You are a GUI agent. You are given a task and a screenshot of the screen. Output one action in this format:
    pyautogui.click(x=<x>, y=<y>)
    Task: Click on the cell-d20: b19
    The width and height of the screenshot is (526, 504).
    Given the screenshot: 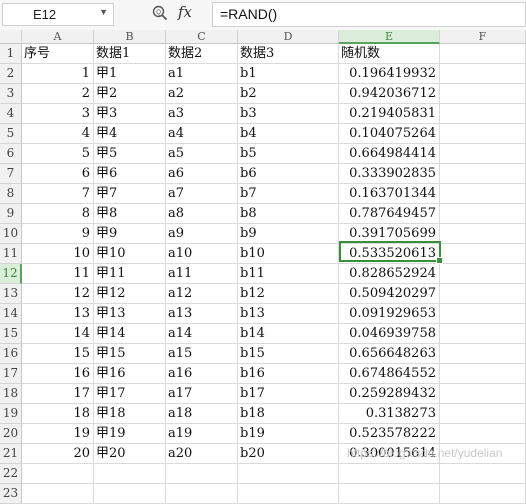 What is the action you would take?
    pyautogui.click(x=288, y=434)
    